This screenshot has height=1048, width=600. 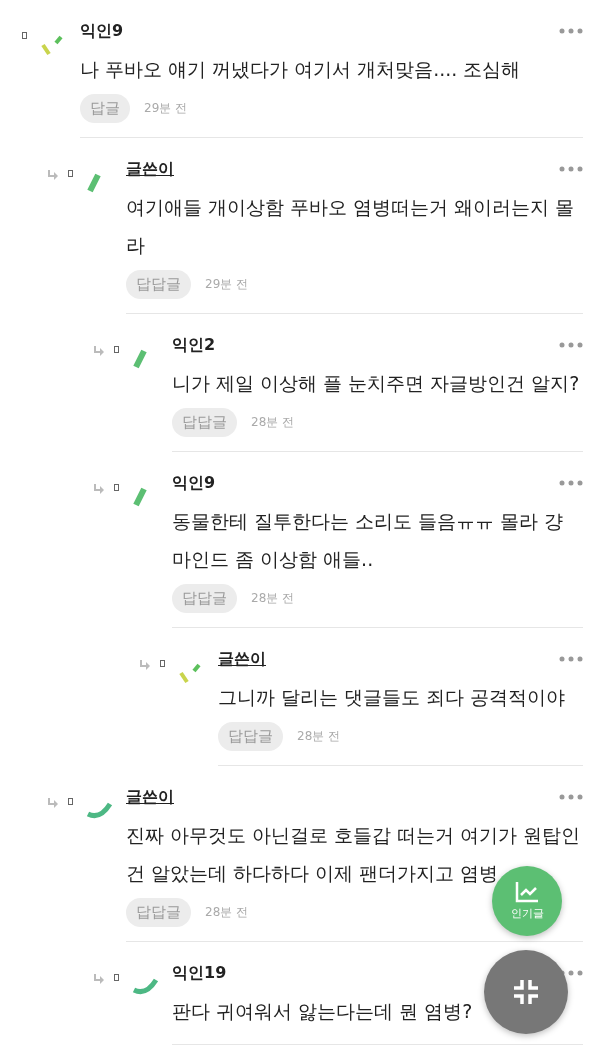 I want to click on comment-text: 동물한테 질투한다는 소리도 들음ㅠㅠ 몰라 걍 마인드 좀 이상함 애들.., so click(x=368, y=540).